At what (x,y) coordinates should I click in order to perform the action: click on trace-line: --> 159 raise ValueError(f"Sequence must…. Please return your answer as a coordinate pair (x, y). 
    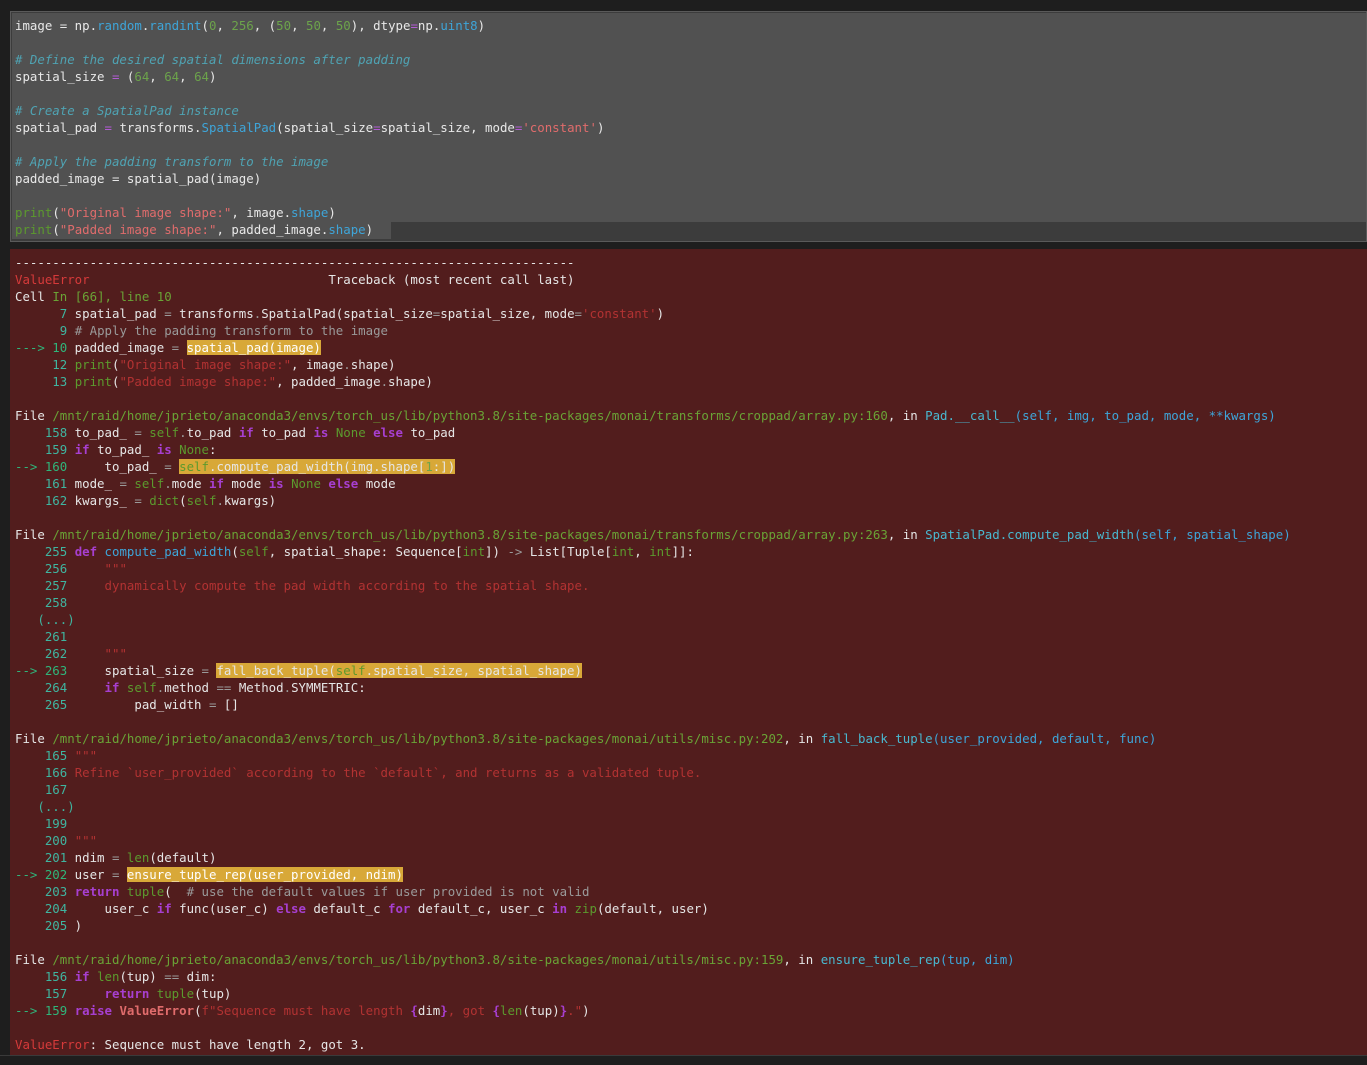
    Looking at the image, I should click on (302, 1010).